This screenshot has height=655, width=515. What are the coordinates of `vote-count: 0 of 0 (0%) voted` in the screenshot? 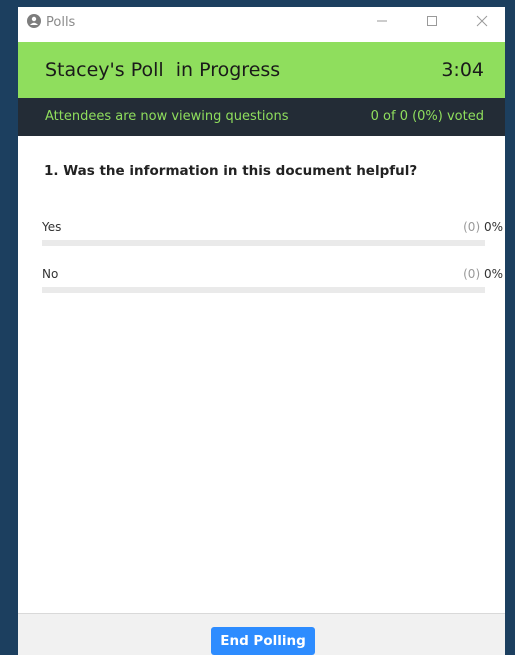 It's located at (427, 116).